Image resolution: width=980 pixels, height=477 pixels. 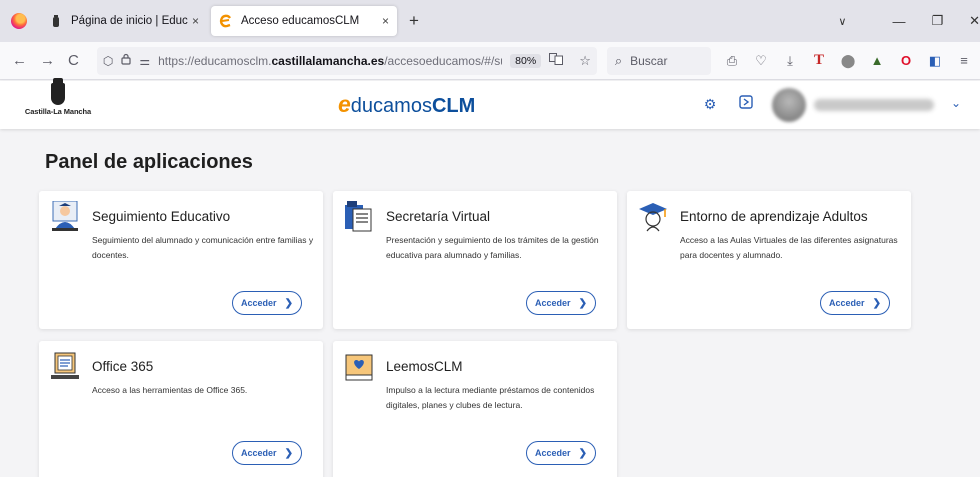 I want to click on brand-word: ducamos, so click(x=391, y=106).